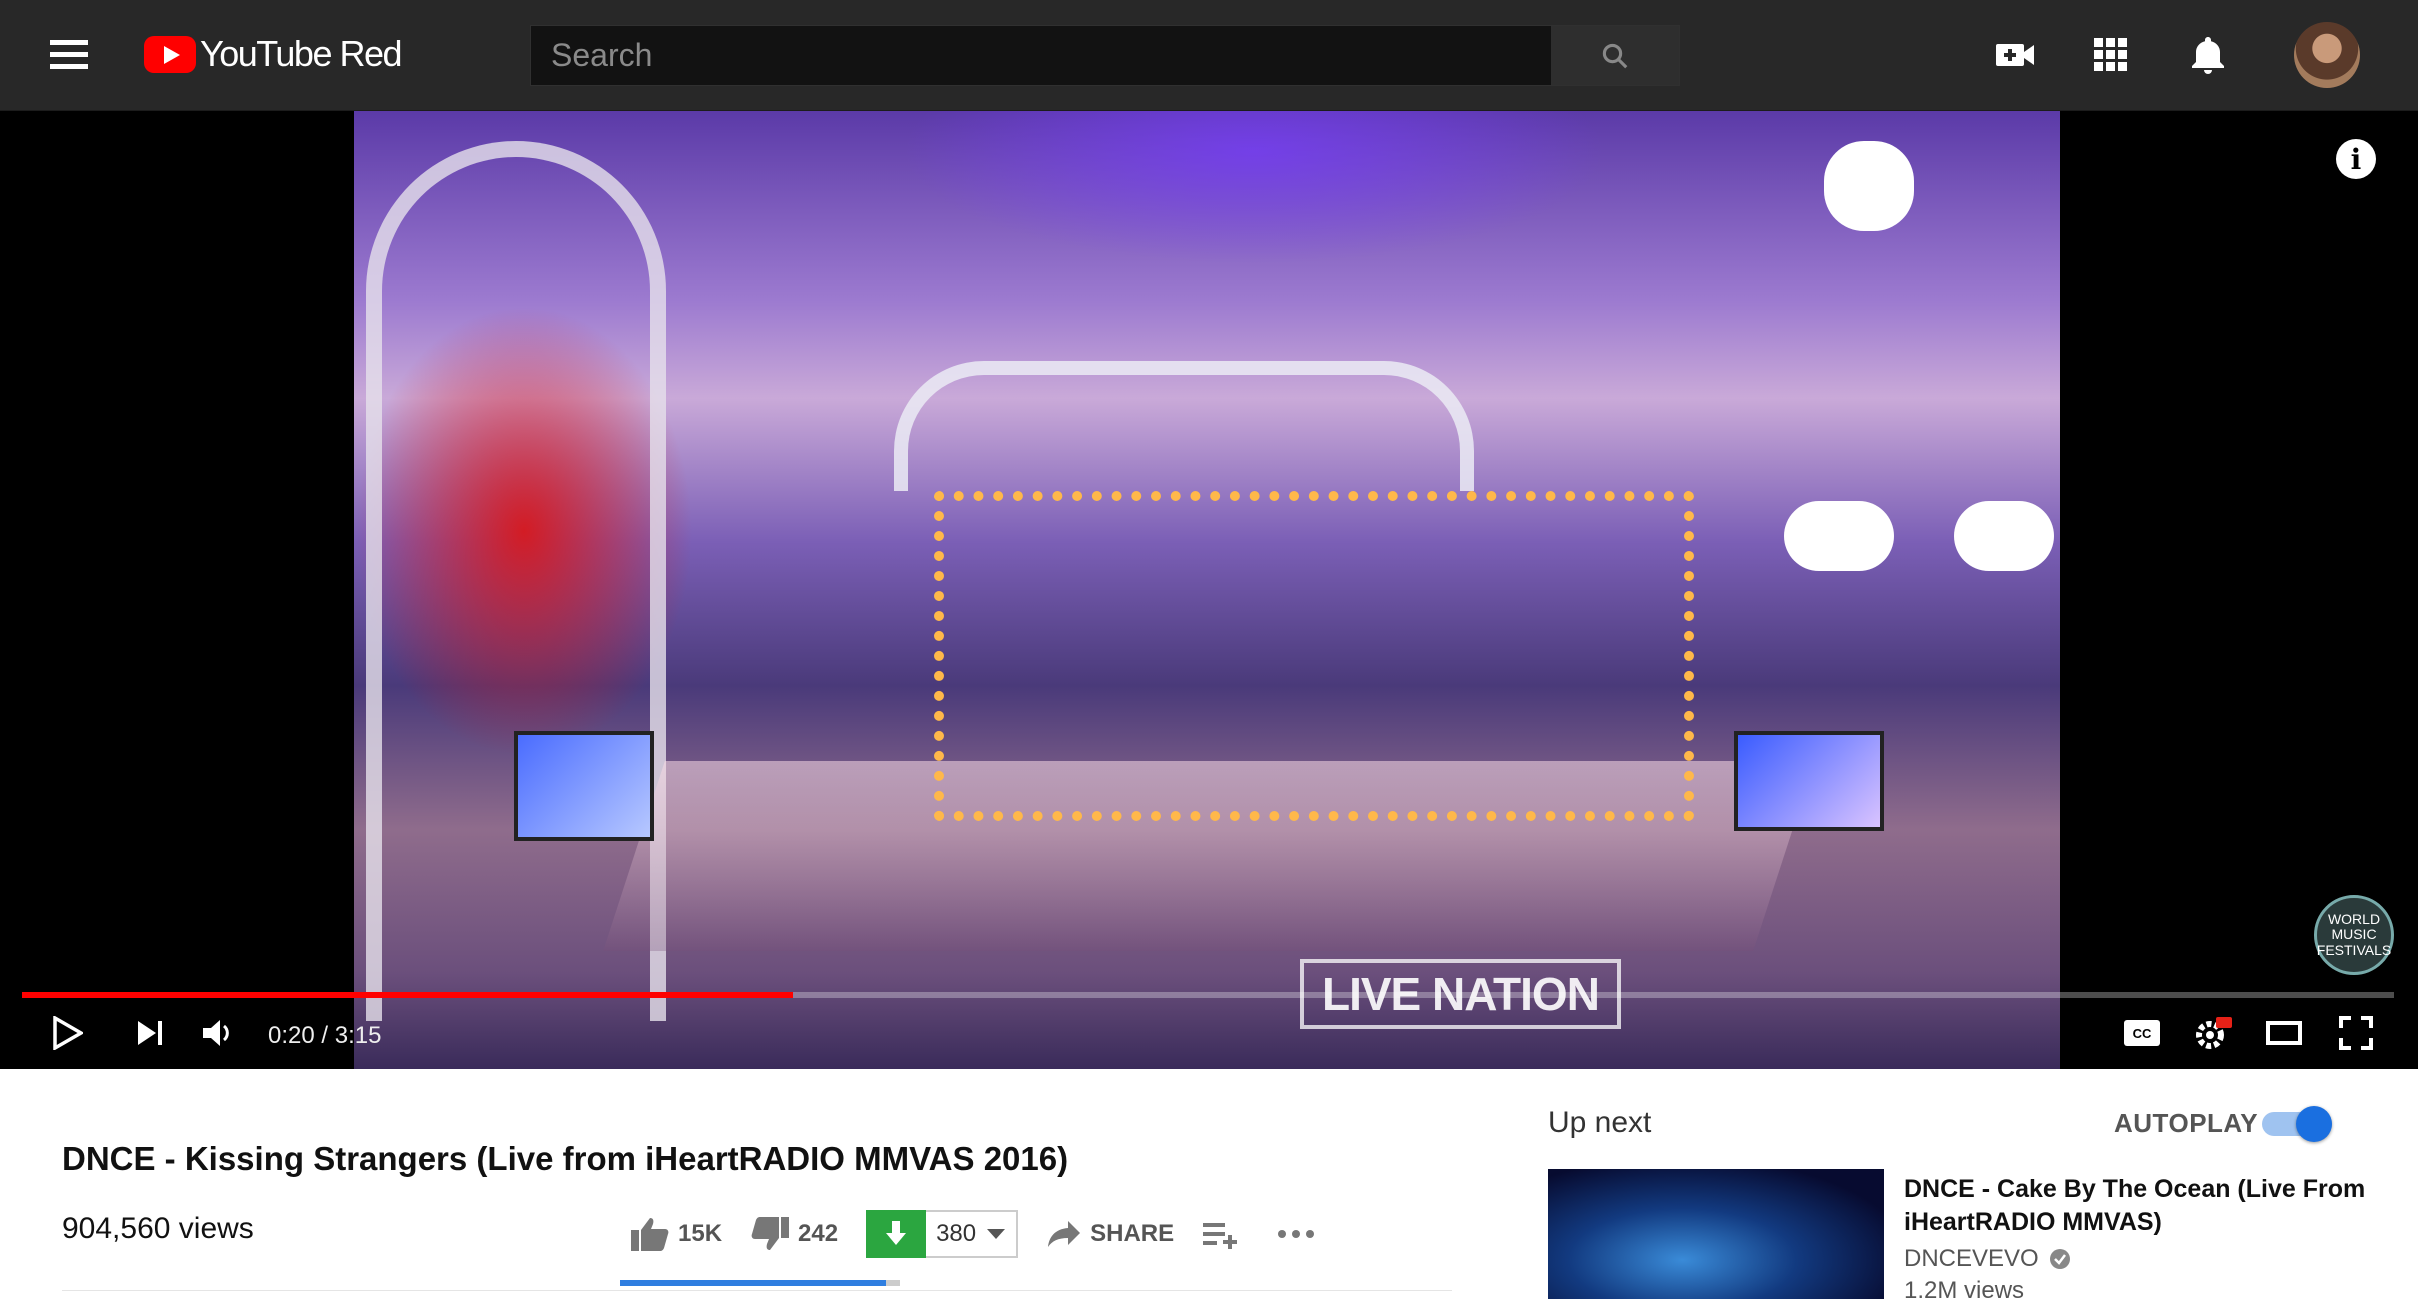 This screenshot has width=2418, height=1305. What do you see at coordinates (1184, 426) in the screenshot?
I see `stage-arch` at bounding box center [1184, 426].